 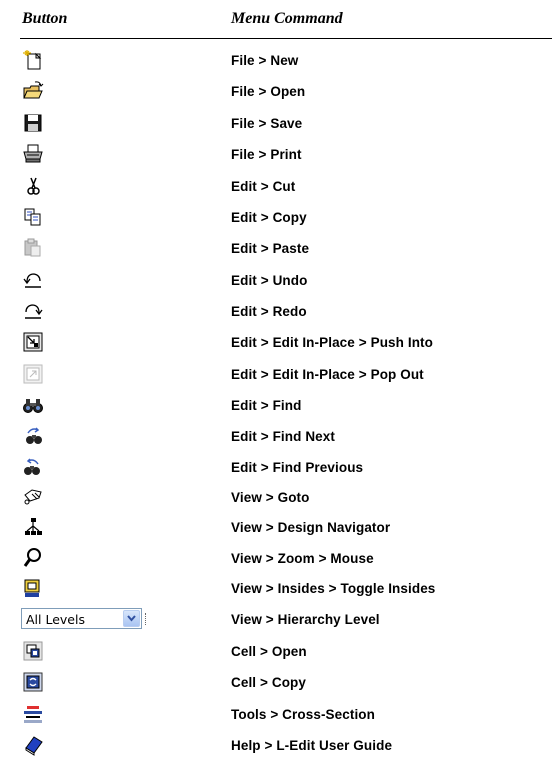 I want to click on menu-command-text: Cell > Open, so click(x=269, y=651).